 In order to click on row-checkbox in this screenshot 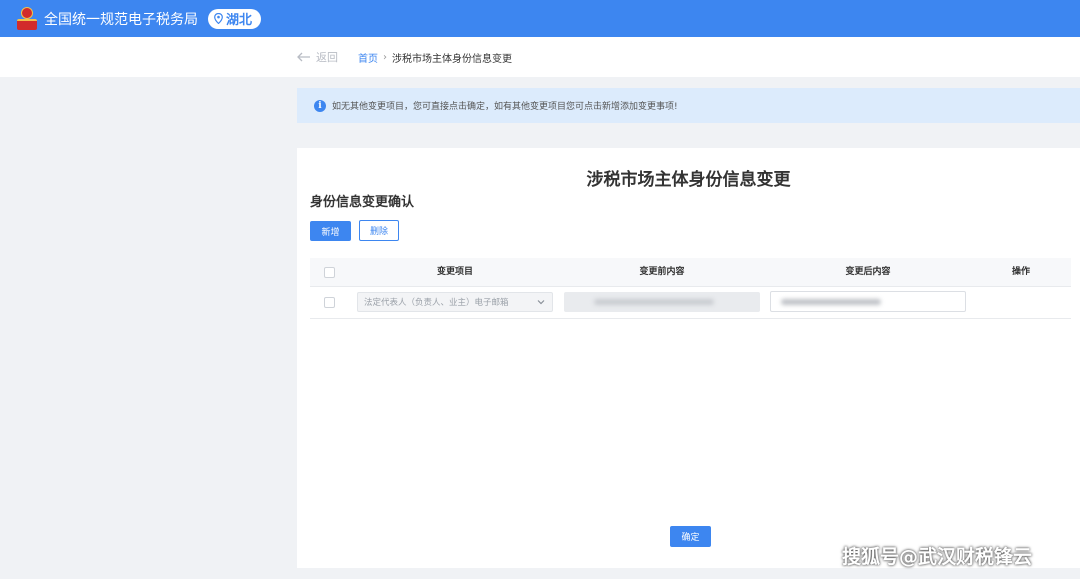, I will do `click(329, 302)`.